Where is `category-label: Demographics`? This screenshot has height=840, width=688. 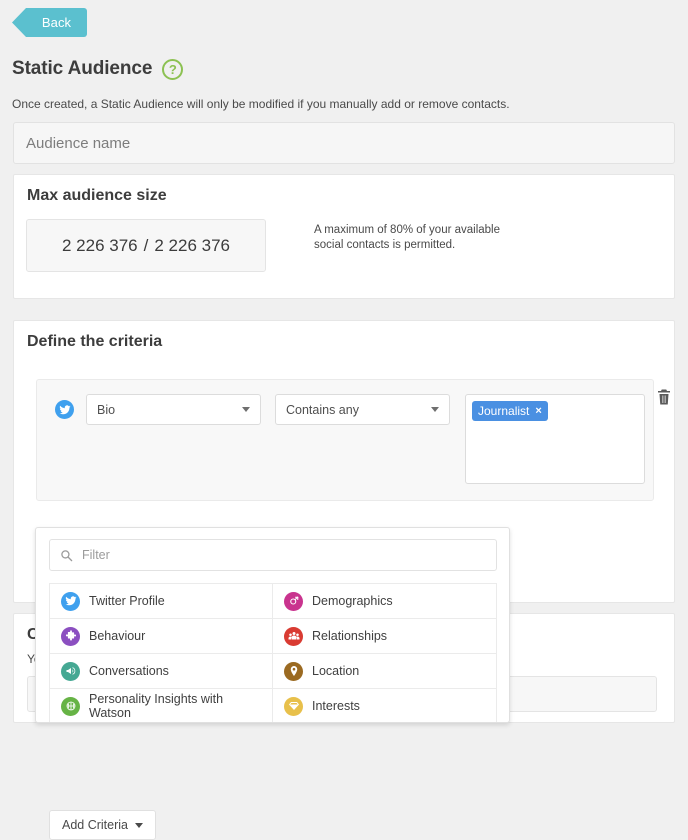 category-label: Demographics is located at coordinates (352, 601).